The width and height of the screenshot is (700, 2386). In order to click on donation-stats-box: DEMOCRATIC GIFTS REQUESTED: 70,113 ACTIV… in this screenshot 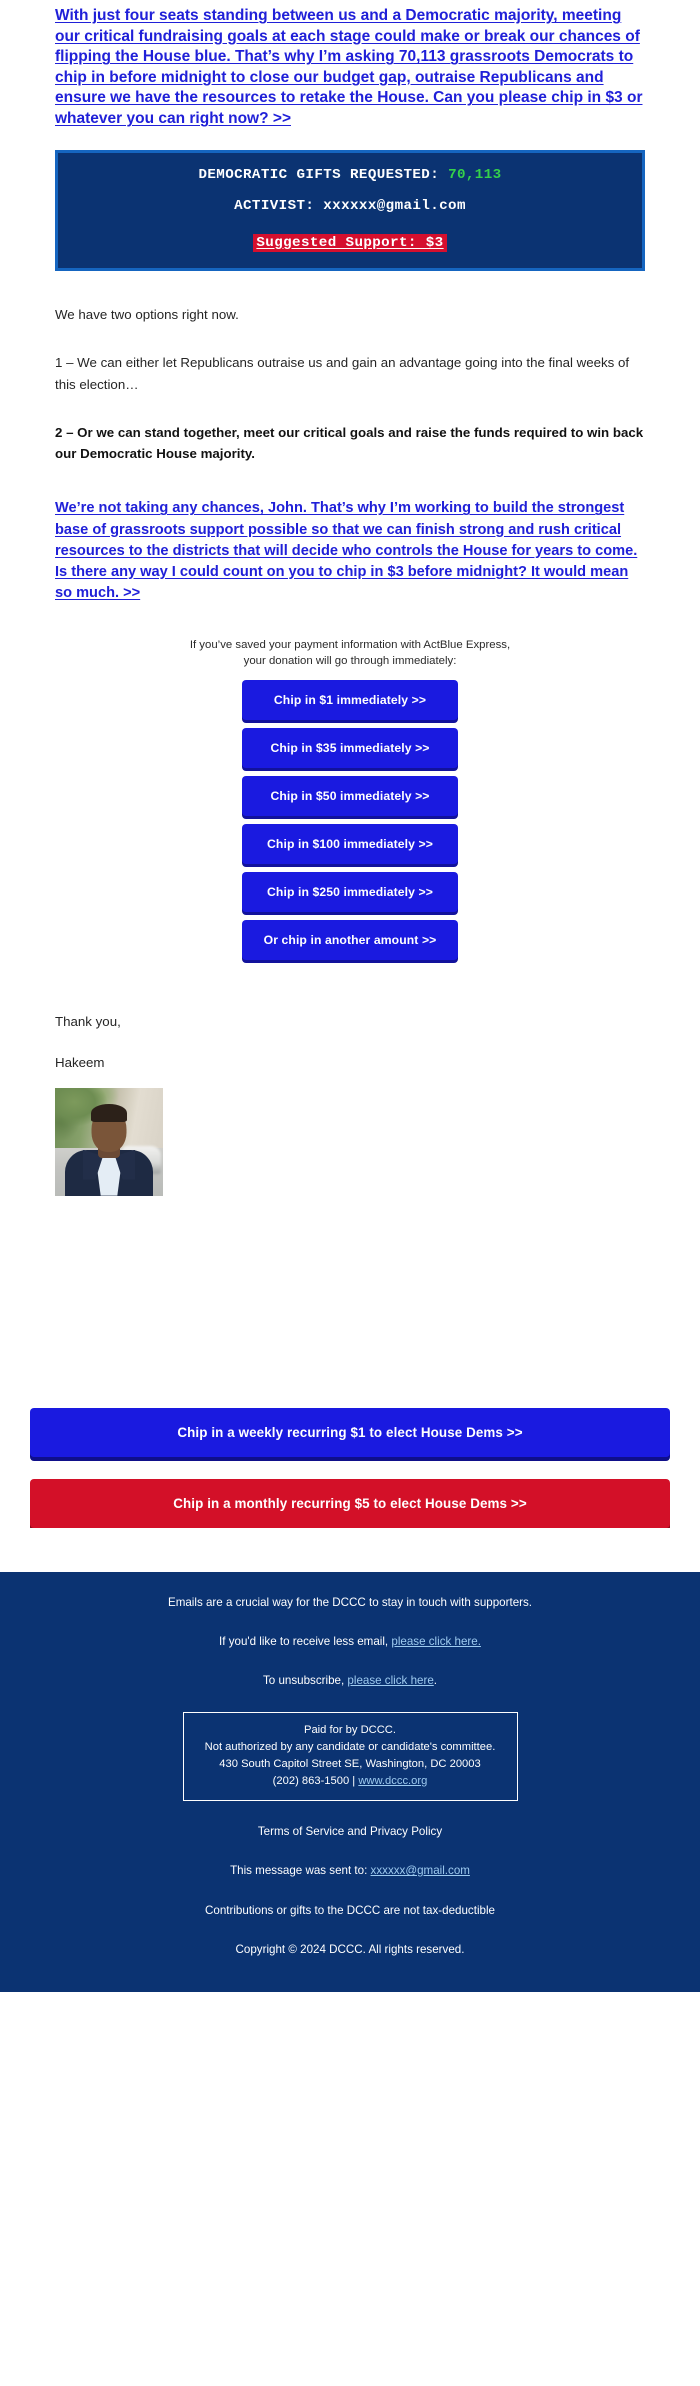, I will do `click(350, 210)`.